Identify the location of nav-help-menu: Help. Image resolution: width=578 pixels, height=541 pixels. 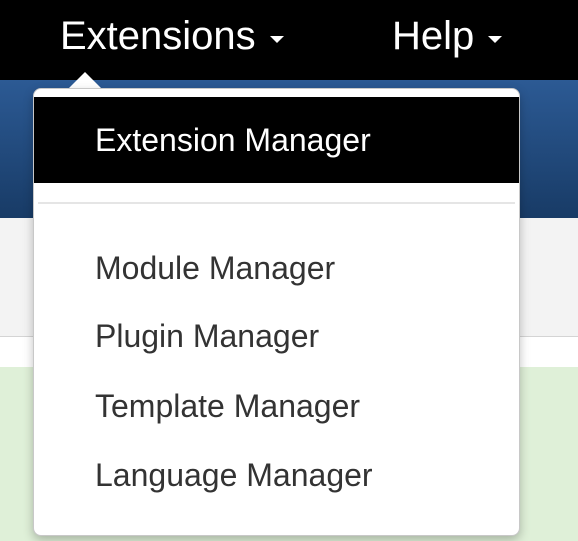
(447, 36).